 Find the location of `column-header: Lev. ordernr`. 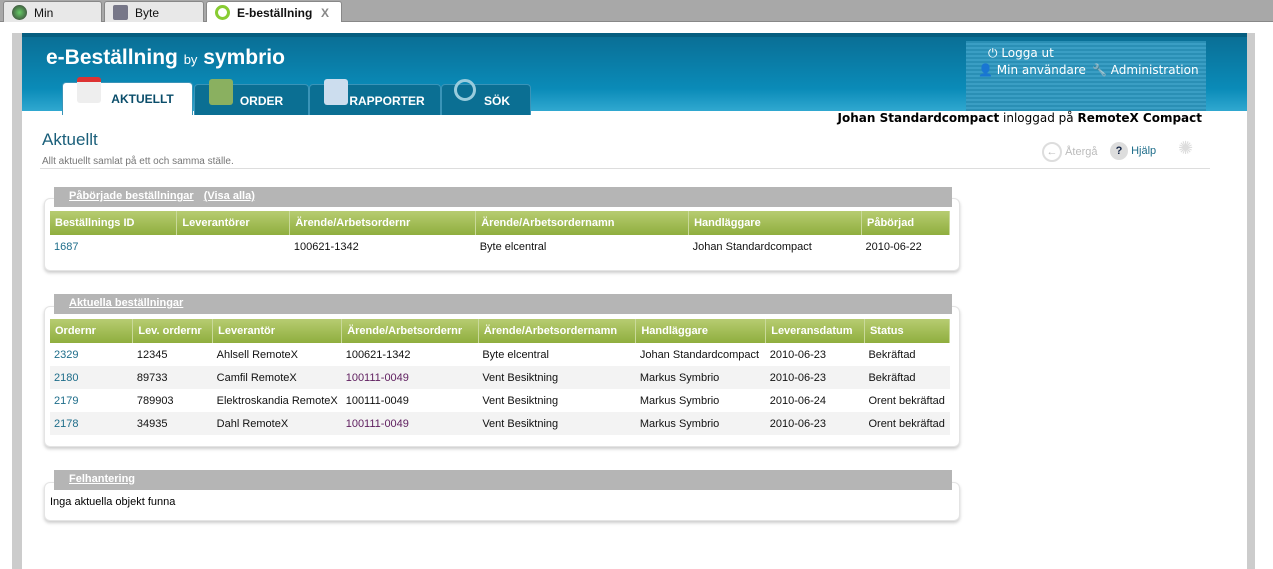

column-header: Lev. ordernr is located at coordinates (173, 331).